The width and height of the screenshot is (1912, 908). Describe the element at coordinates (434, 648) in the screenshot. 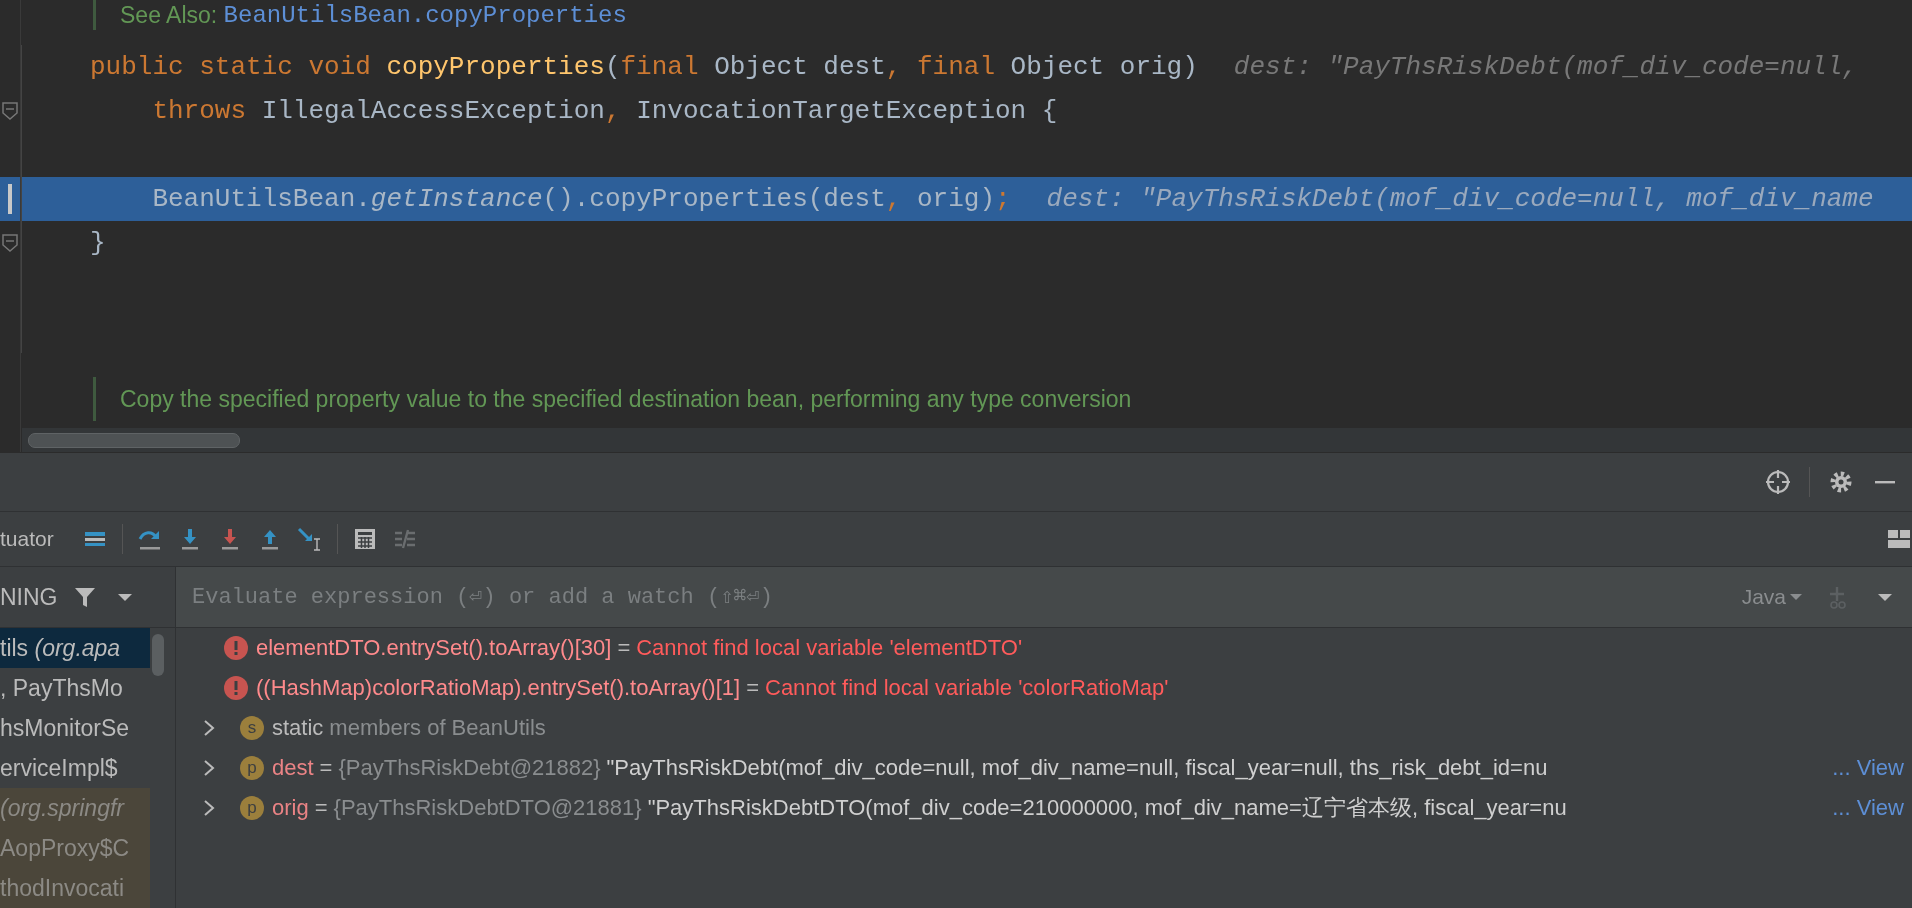

I see `watch-expression: elementDTO.entrySet().toArray()[30]` at that location.